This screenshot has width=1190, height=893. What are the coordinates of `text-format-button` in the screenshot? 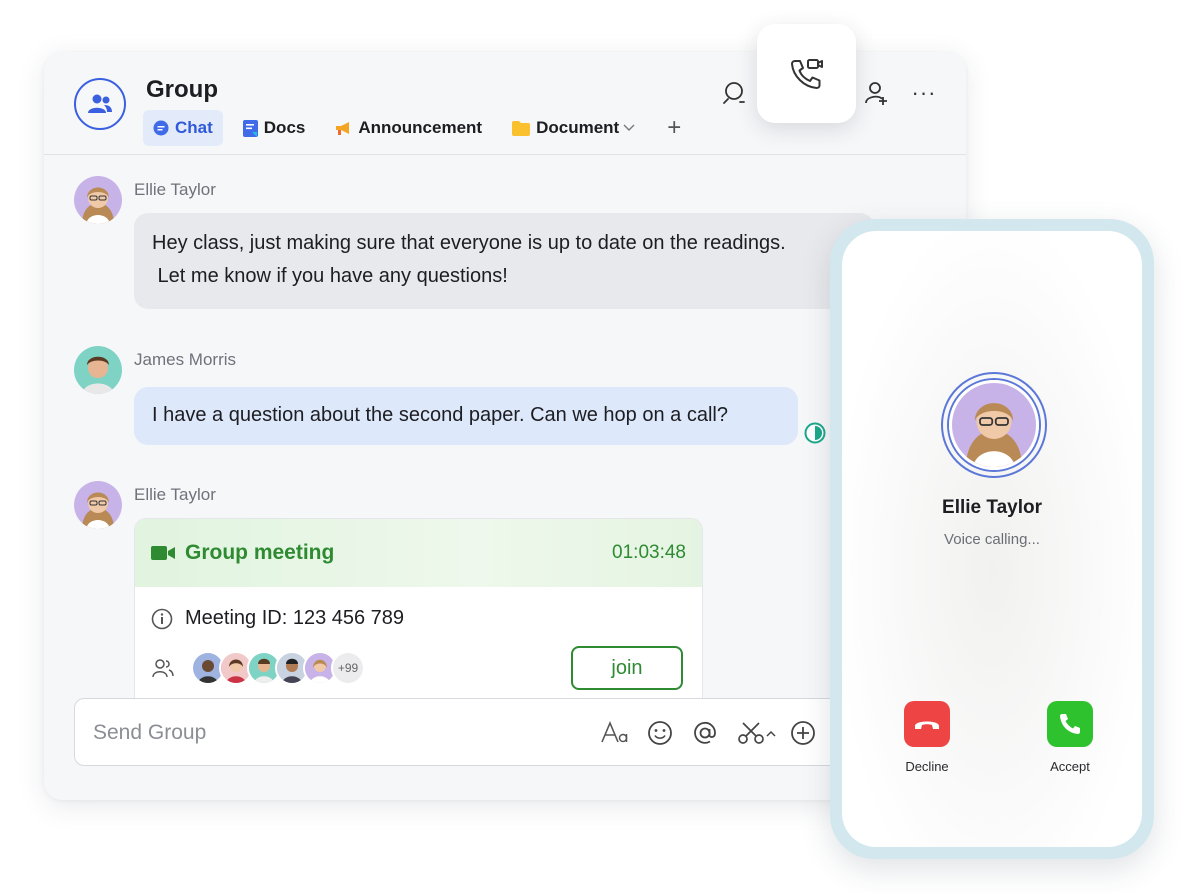 It's located at (615, 733).